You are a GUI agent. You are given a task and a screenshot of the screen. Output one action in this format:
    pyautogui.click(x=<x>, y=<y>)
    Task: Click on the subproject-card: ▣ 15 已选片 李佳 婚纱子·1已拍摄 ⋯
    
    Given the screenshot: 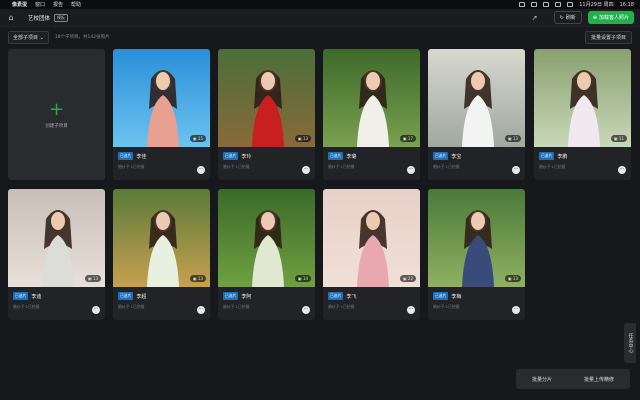 What is the action you would take?
    pyautogui.click(x=161, y=114)
    